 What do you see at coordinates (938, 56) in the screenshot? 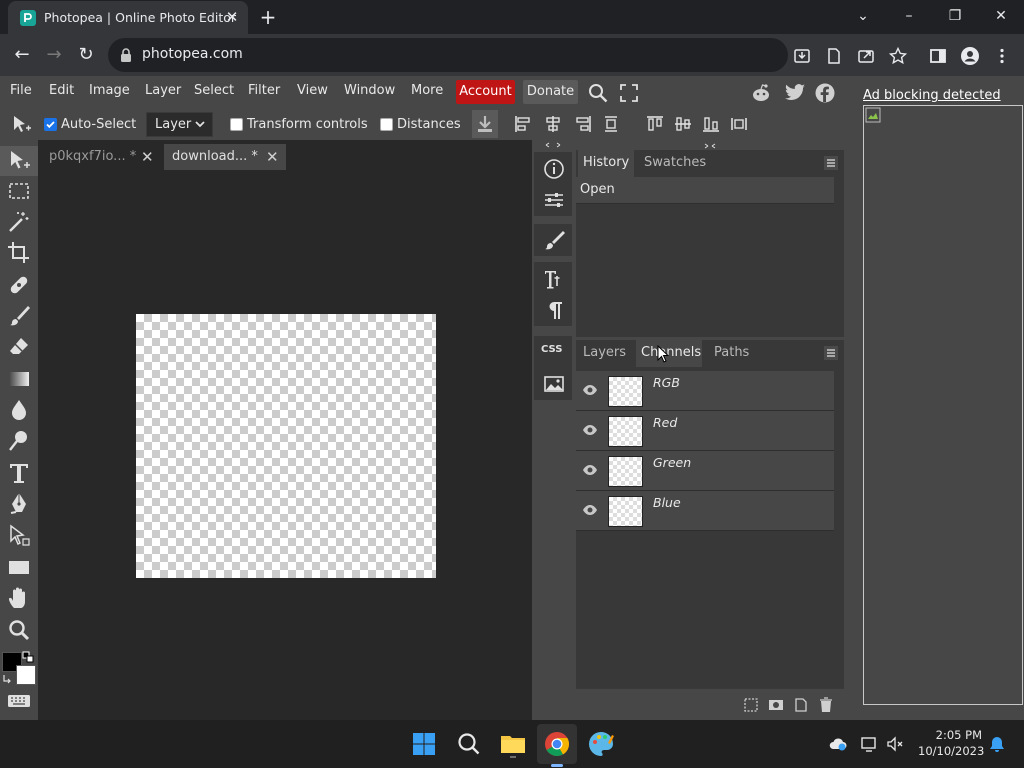
I see `side-panel-icon` at bounding box center [938, 56].